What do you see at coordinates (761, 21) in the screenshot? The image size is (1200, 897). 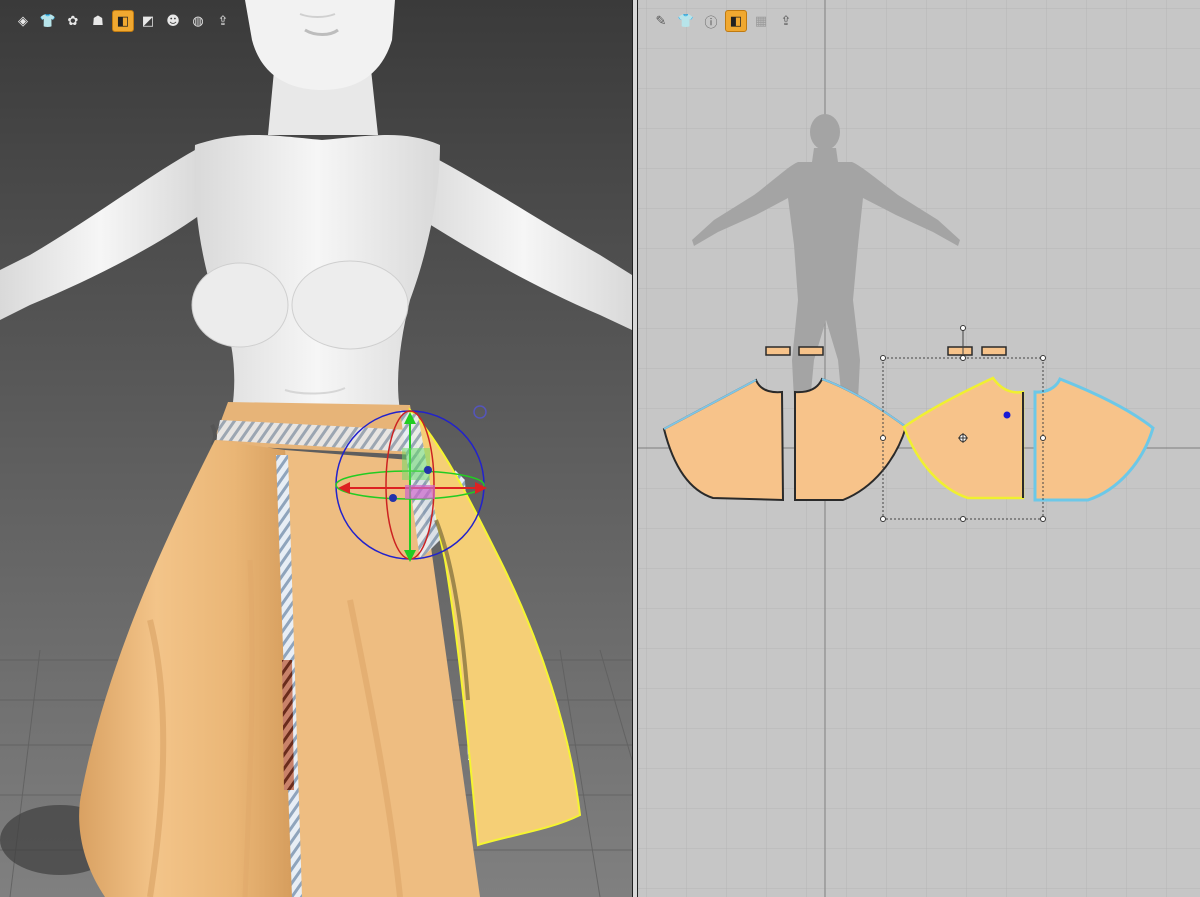 I see `texture-icon: ▦` at bounding box center [761, 21].